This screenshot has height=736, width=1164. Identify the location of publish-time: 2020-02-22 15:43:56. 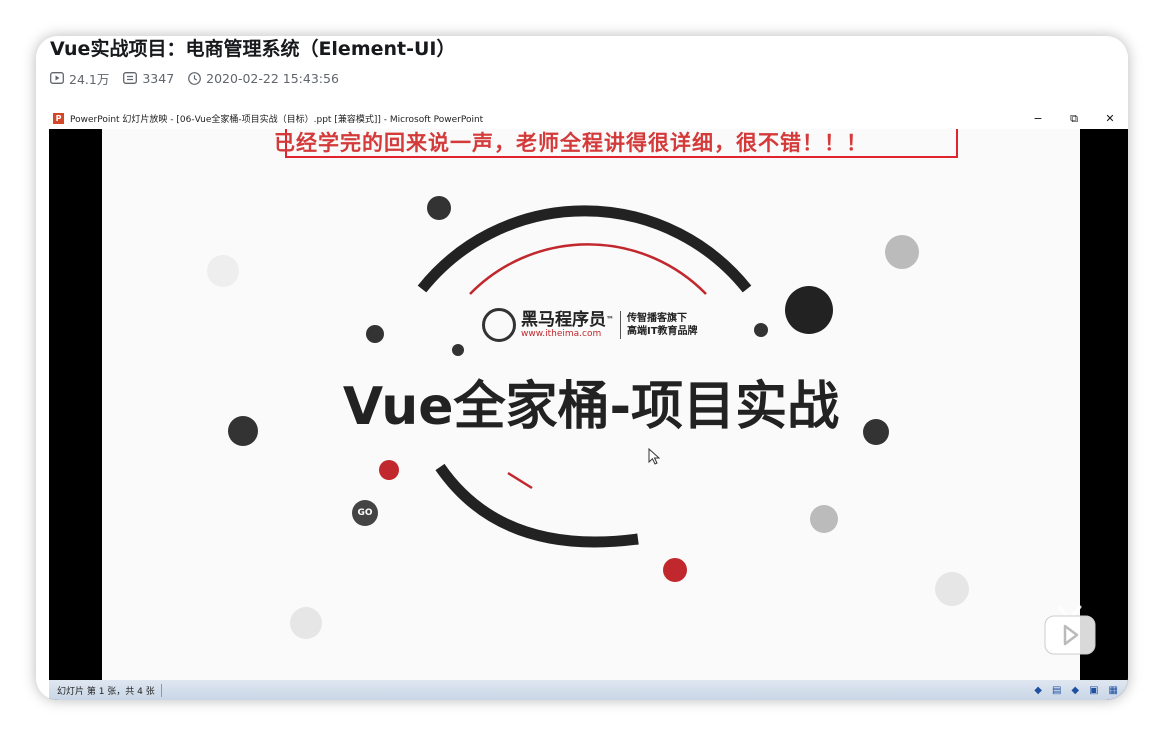
(272, 78).